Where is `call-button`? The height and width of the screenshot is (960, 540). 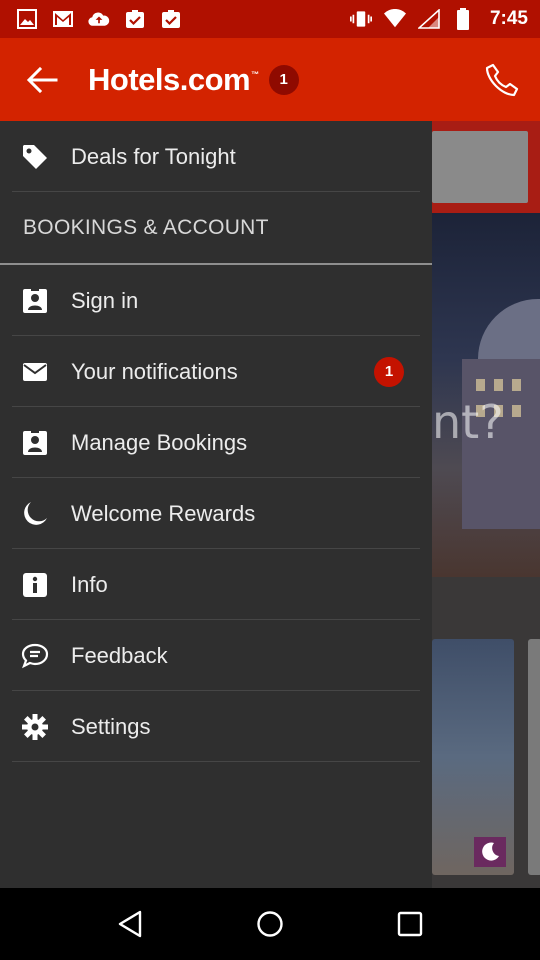 call-button is located at coordinates (502, 80).